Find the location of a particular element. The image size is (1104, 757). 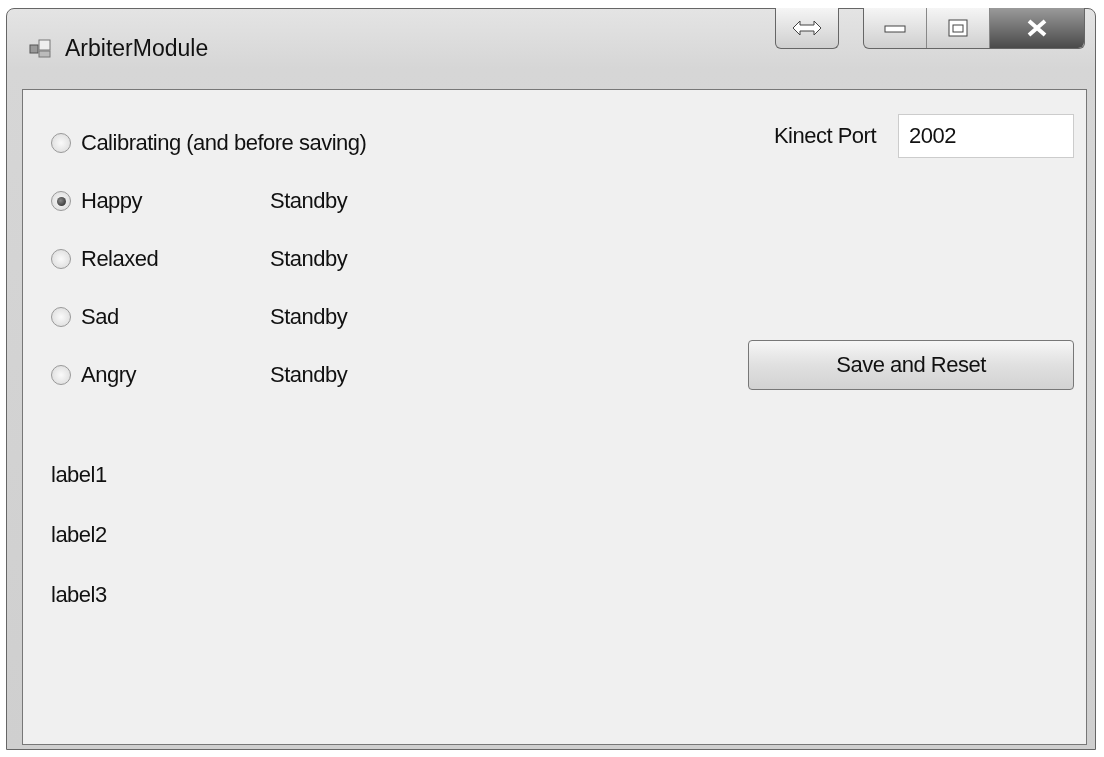

radio-button: Happy is located at coordinates (97, 201).